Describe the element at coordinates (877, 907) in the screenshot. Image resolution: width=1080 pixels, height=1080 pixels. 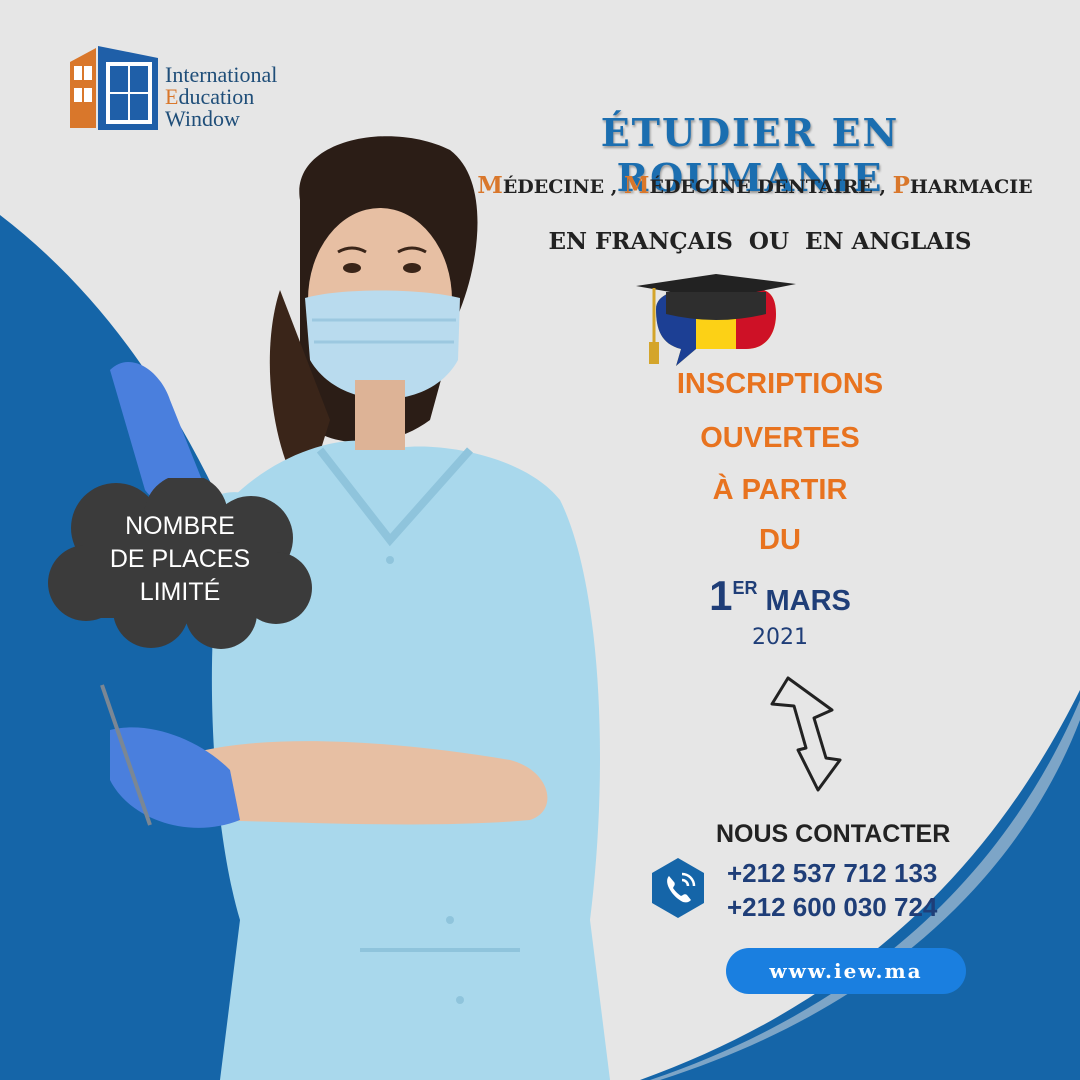
I see `phone-number-2: +212 600 030 724` at that location.